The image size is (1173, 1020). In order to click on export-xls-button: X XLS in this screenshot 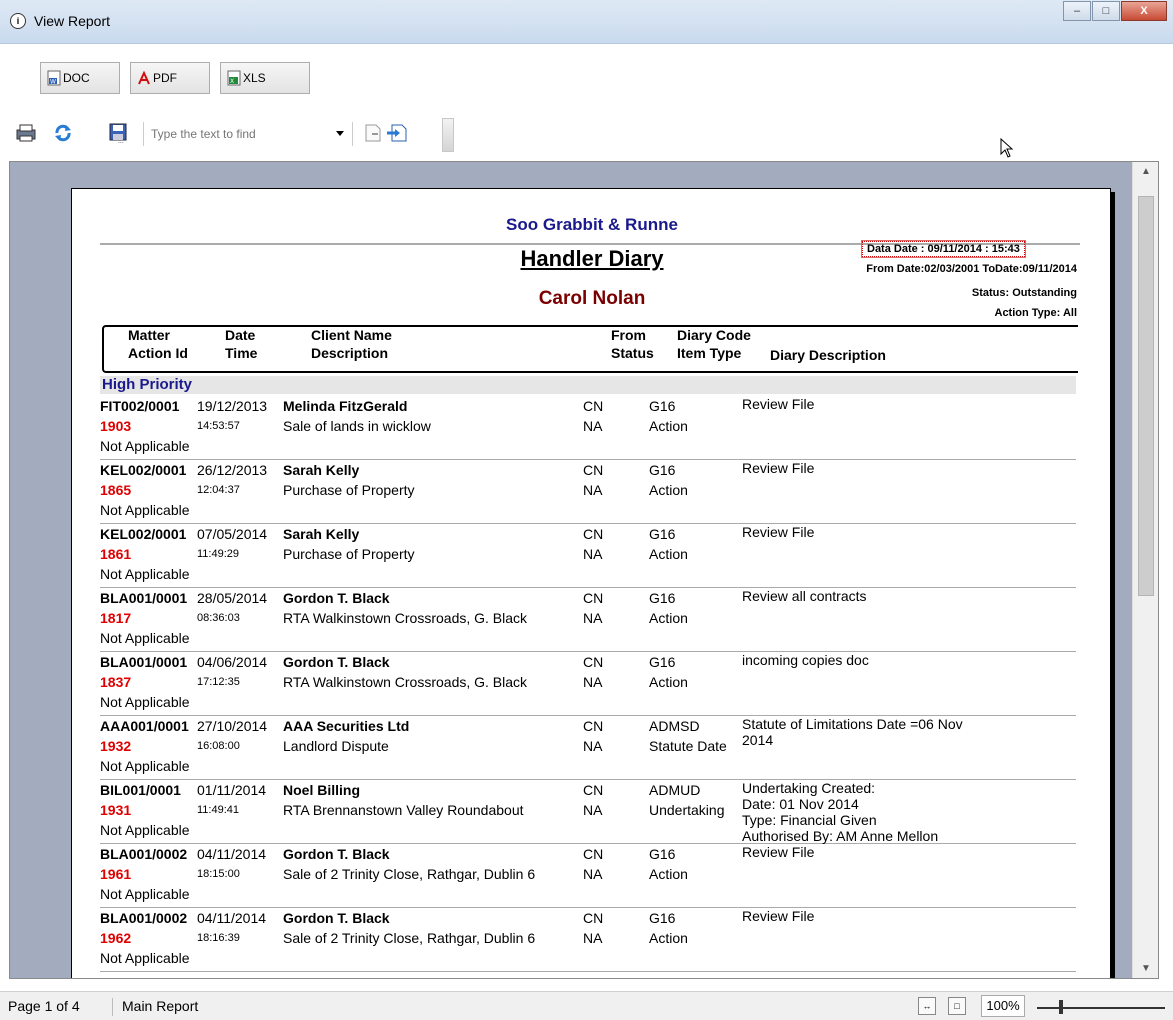, I will do `click(265, 78)`.